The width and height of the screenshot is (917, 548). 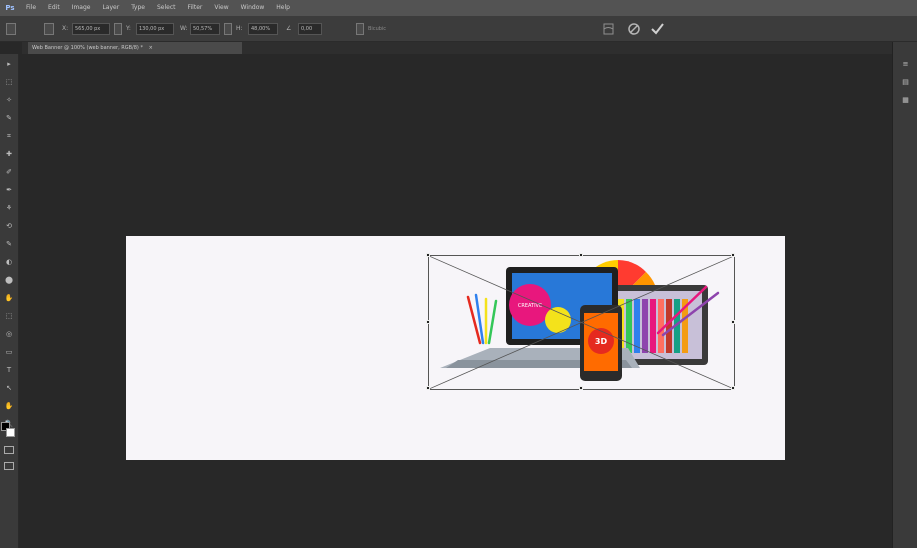 I want to click on marquee-tool-icon: ⬚, so click(x=9, y=82).